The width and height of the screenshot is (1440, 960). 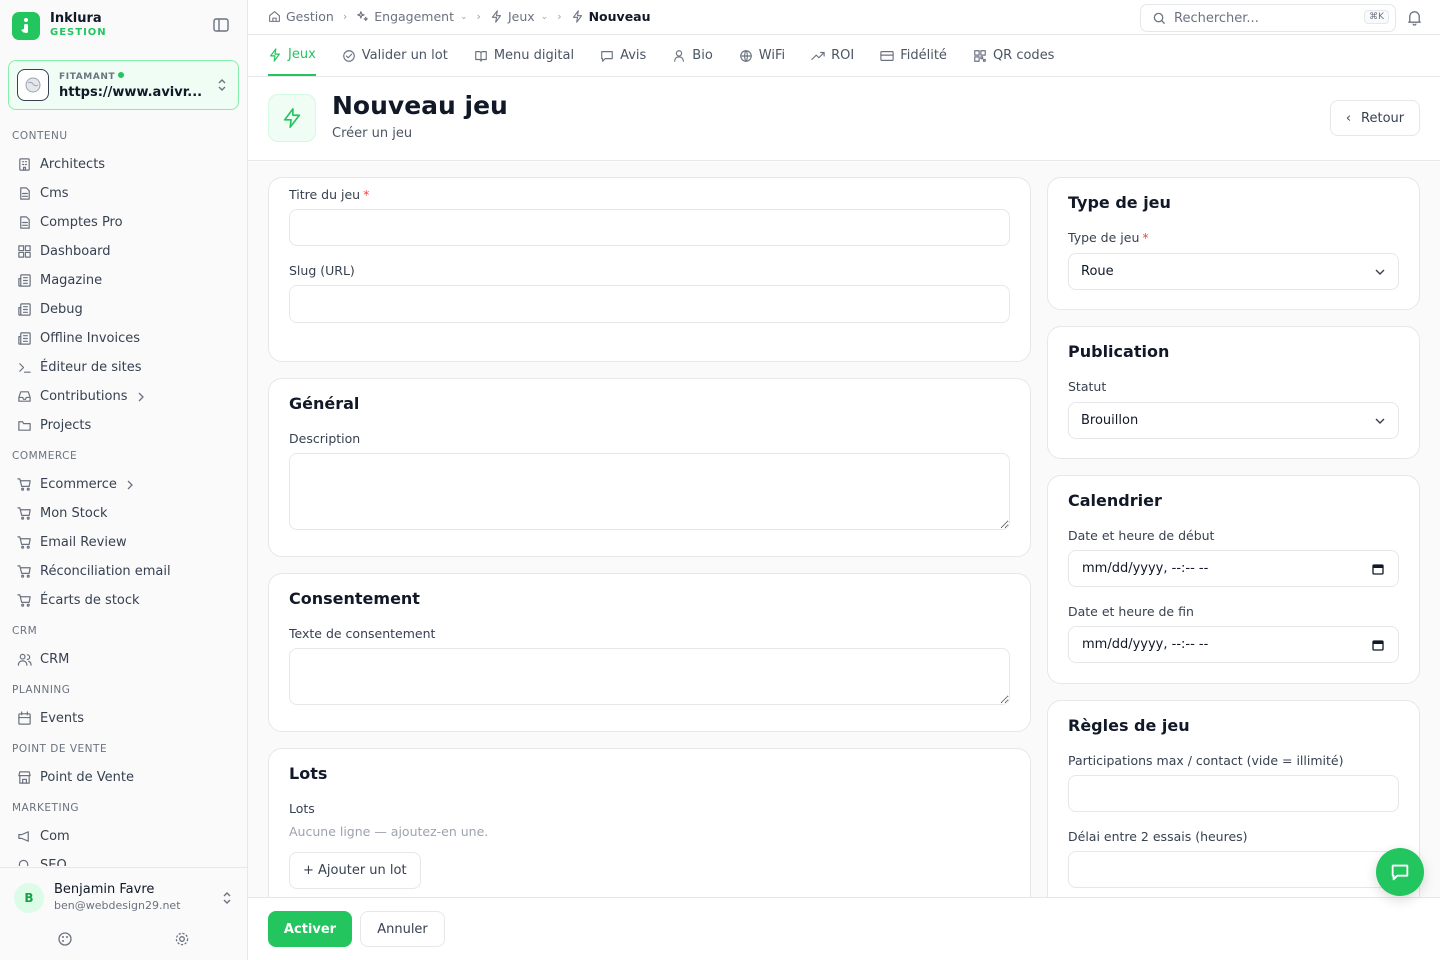 What do you see at coordinates (24, 659) in the screenshot?
I see `users-icon` at bounding box center [24, 659].